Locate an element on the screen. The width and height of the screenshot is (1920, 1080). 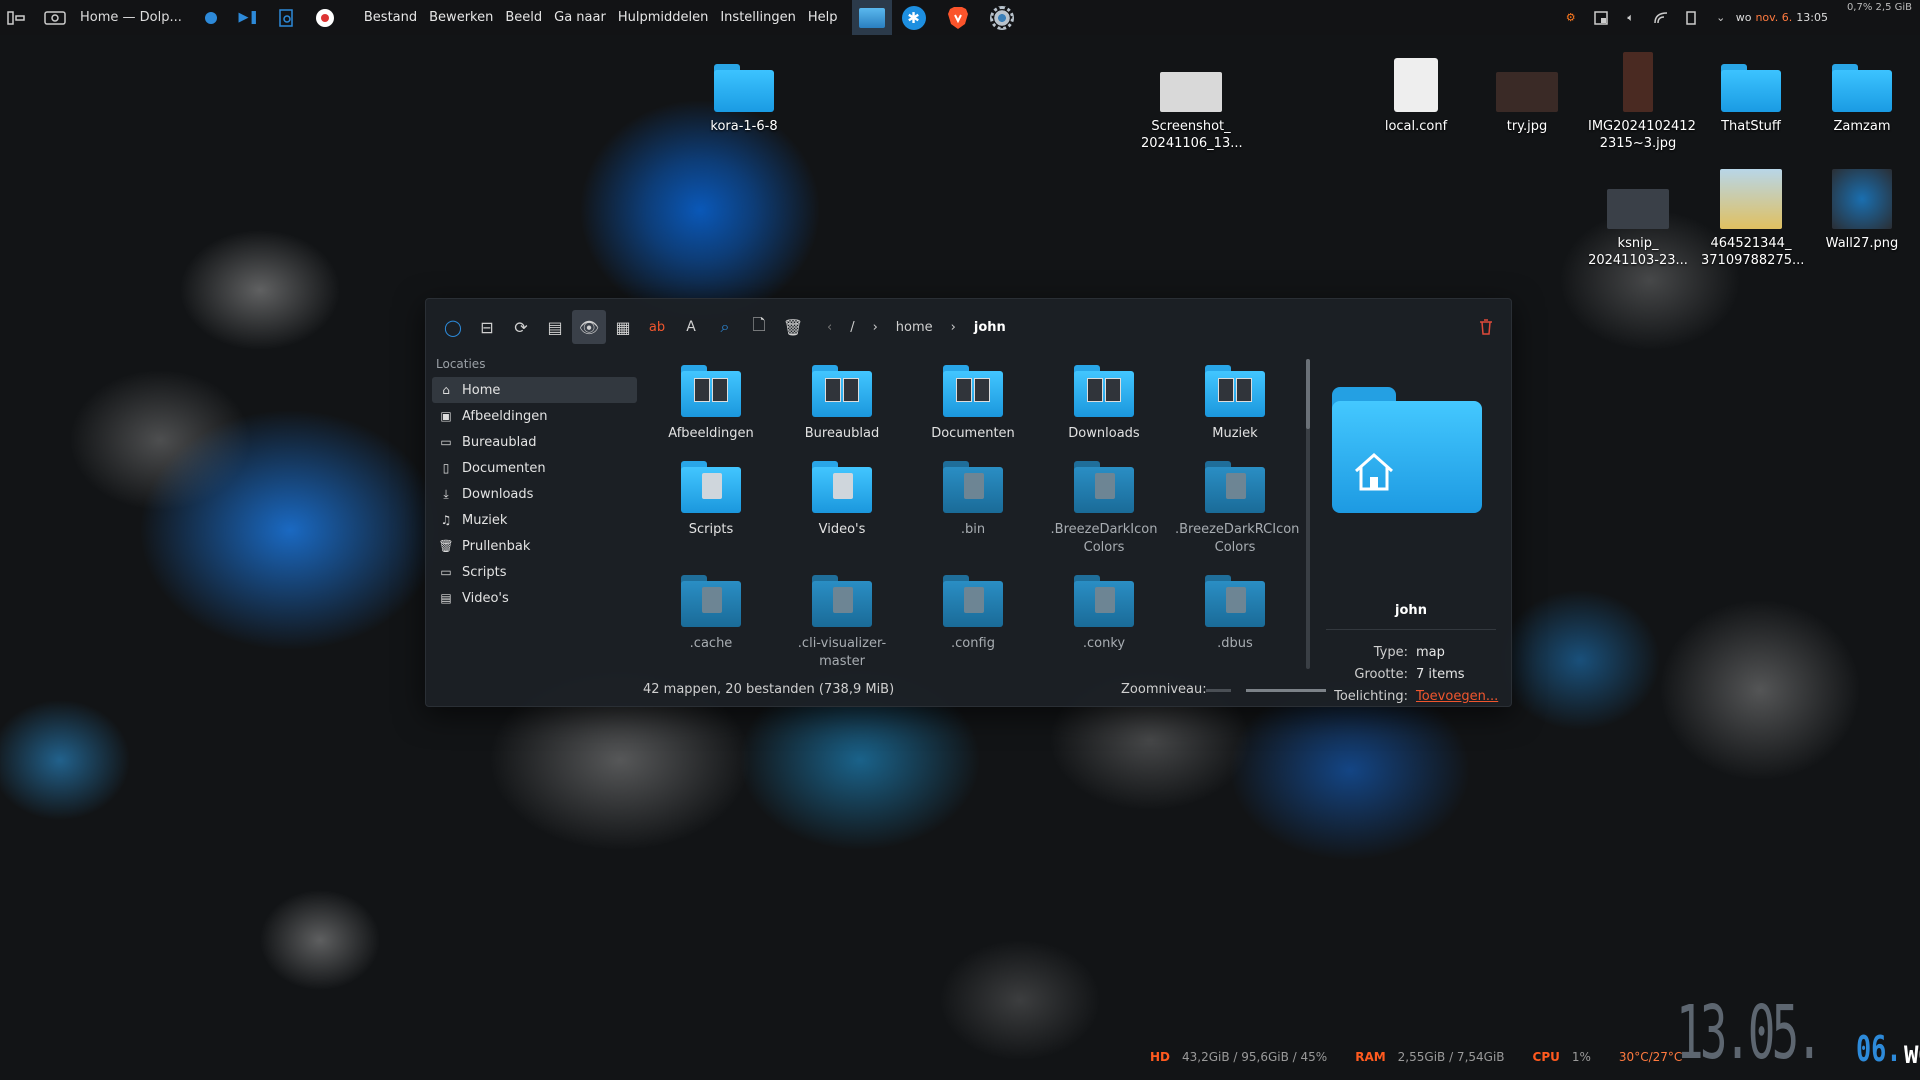
file-item: .dbus is located at coordinates (1235, 613).